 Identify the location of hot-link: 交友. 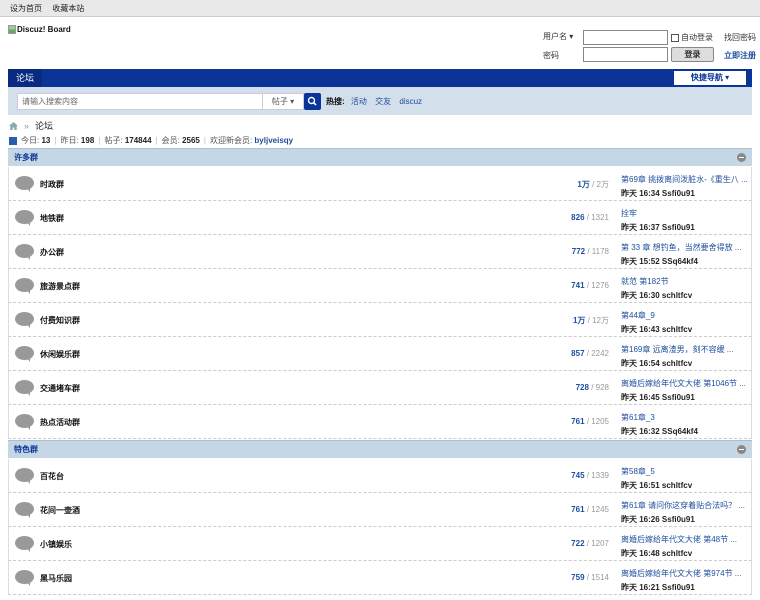
(383, 101).